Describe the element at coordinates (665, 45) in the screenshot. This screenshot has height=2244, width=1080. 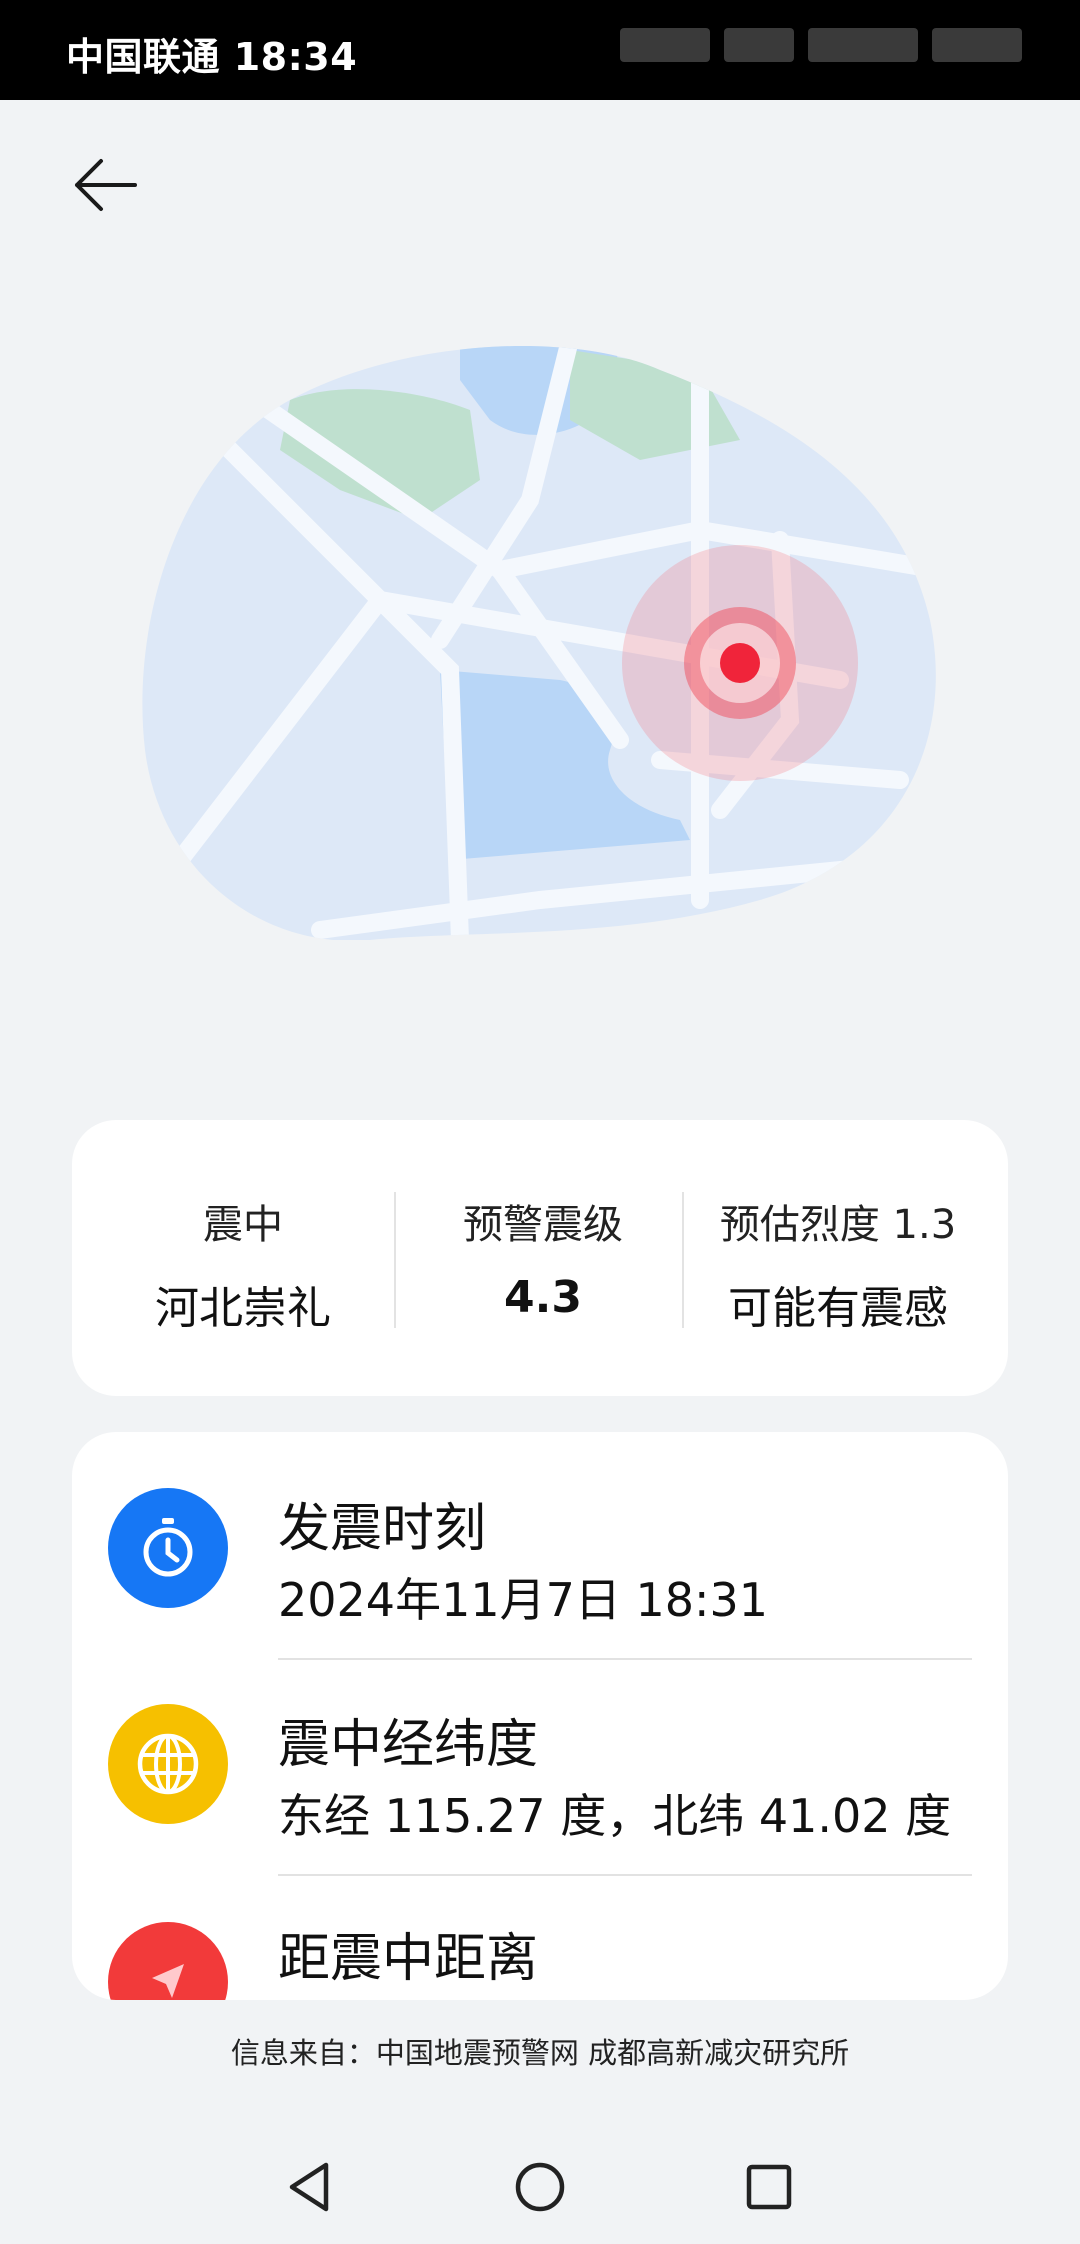
I see `signal-icon` at that location.